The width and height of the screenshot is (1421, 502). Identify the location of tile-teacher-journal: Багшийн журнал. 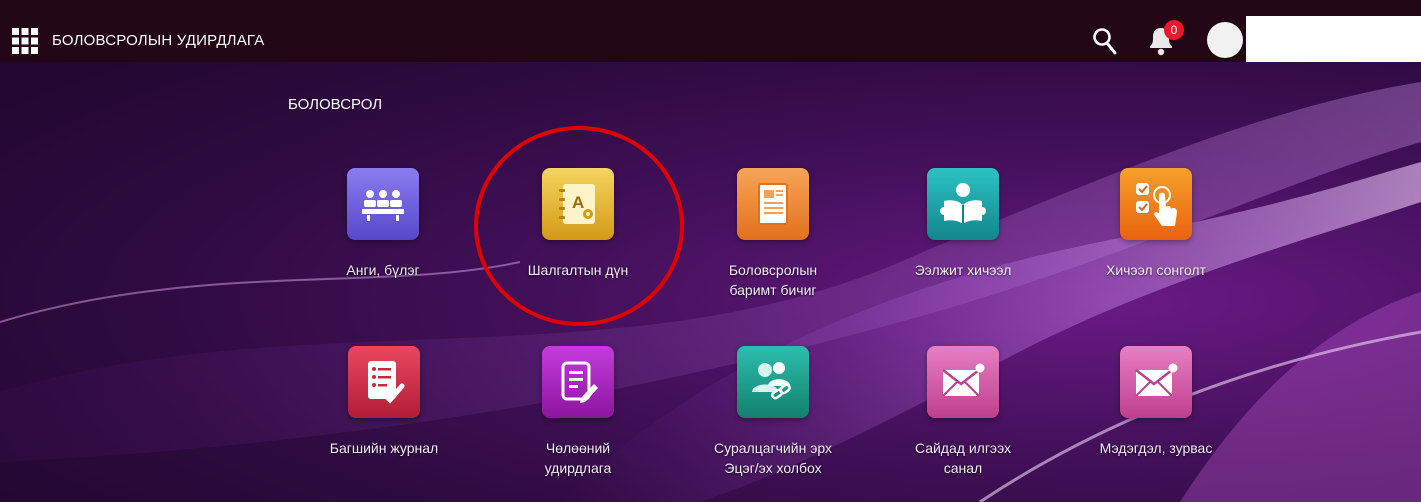
(384, 402).